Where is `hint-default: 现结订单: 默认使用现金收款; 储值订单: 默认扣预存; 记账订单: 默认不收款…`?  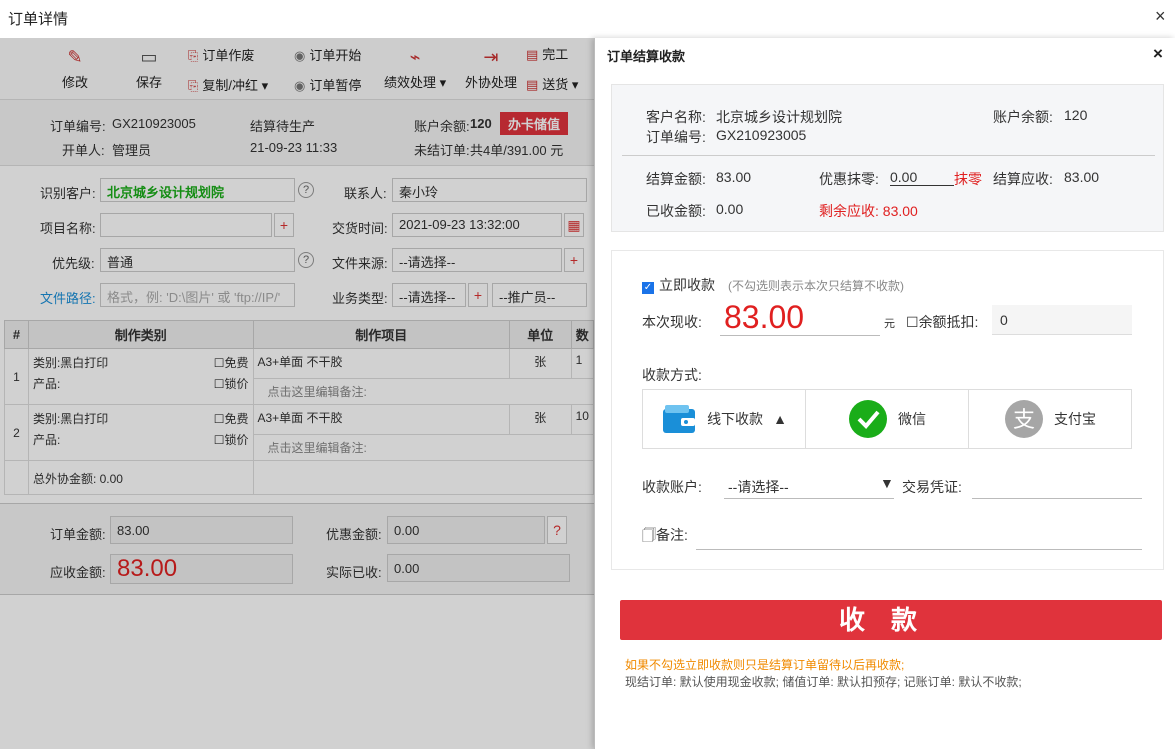 hint-default: 现结订单: 默认使用现金收款; 储值订单: 默认扣预存; 记账订单: 默认不收款… is located at coordinates (823, 682).